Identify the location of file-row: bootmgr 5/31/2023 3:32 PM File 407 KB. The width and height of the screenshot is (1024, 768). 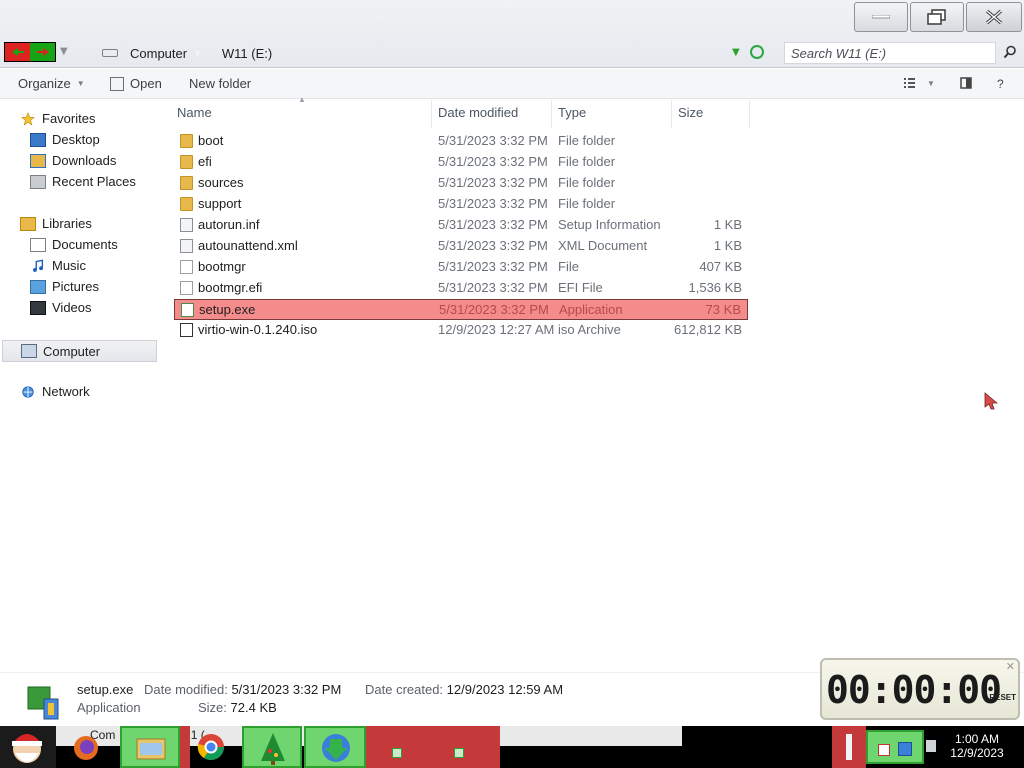
(461, 267).